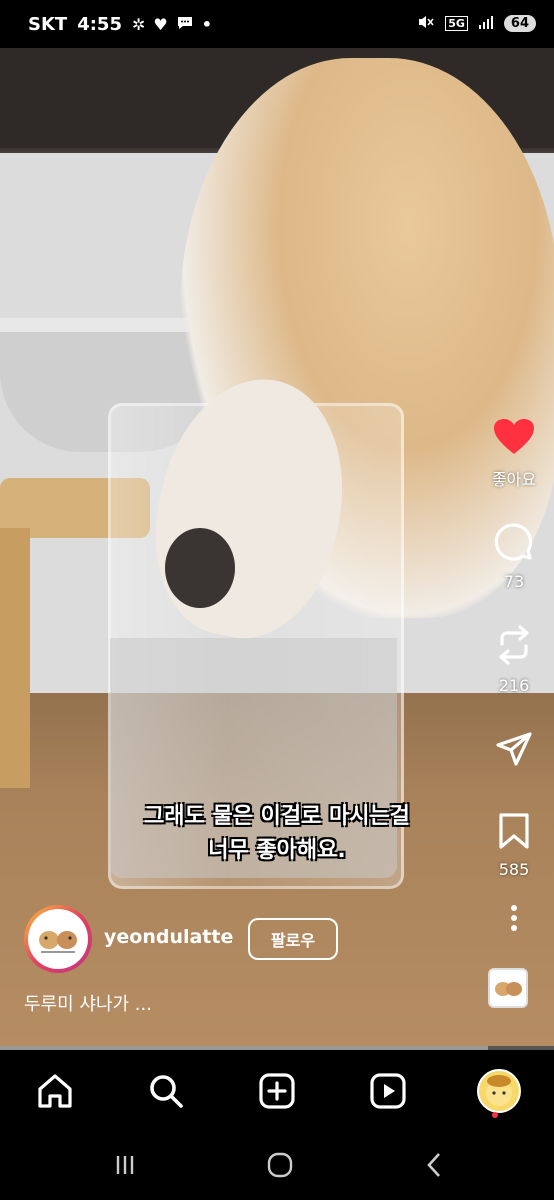 The width and height of the screenshot is (554, 1200). What do you see at coordinates (514, 479) in the screenshot?
I see `like-label: 좋아요` at bounding box center [514, 479].